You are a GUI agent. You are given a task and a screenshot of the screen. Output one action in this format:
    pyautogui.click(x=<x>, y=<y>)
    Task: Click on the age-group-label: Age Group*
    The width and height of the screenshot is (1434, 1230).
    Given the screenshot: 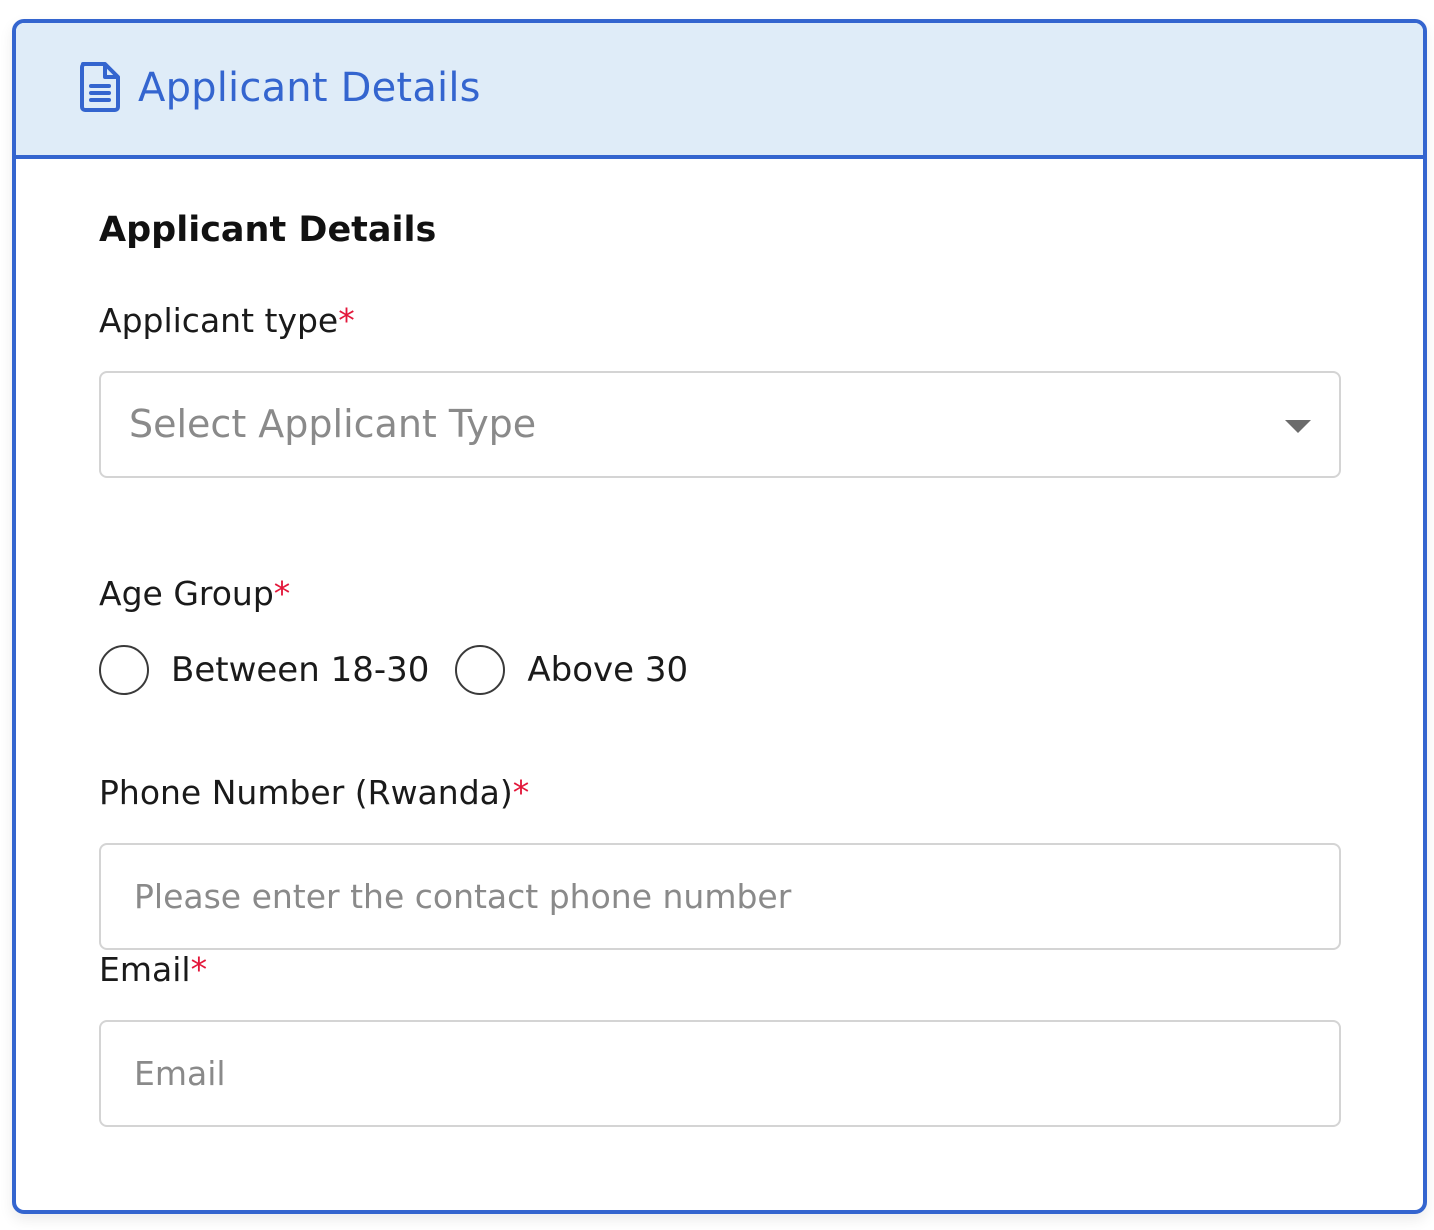 What is the action you would take?
    pyautogui.click(x=194, y=594)
    